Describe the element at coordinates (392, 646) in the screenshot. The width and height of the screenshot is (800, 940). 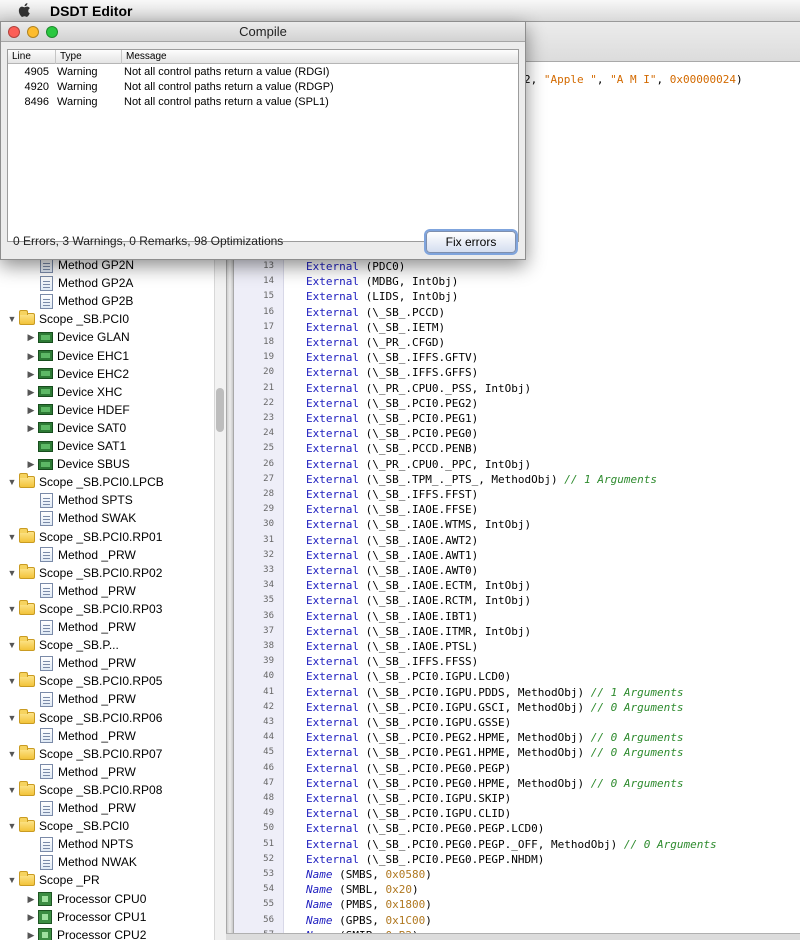
I see `code-line: External (\_SB_.IAOE.PTSL)` at that location.